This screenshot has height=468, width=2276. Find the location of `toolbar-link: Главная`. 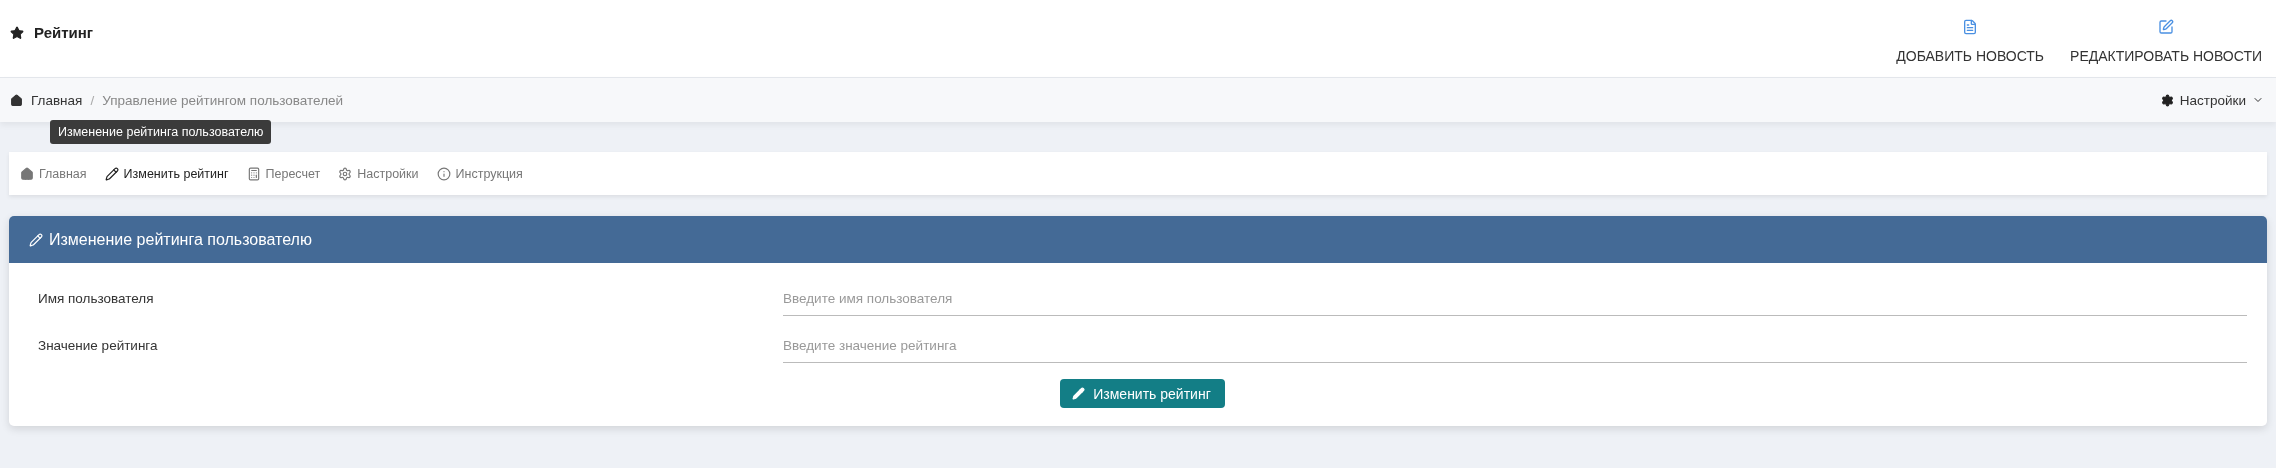

toolbar-link: Главная is located at coordinates (53, 173).